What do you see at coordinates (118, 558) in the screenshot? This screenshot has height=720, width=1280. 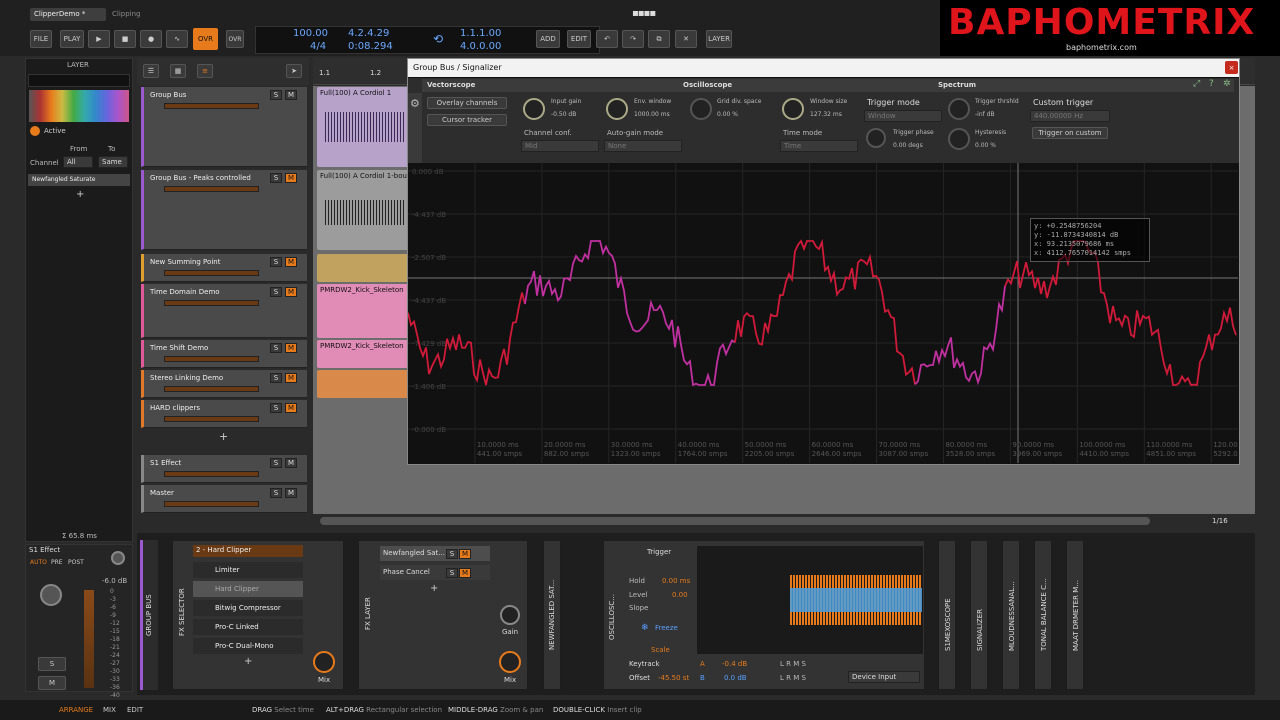 I see `knob-small-icon` at bounding box center [118, 558].